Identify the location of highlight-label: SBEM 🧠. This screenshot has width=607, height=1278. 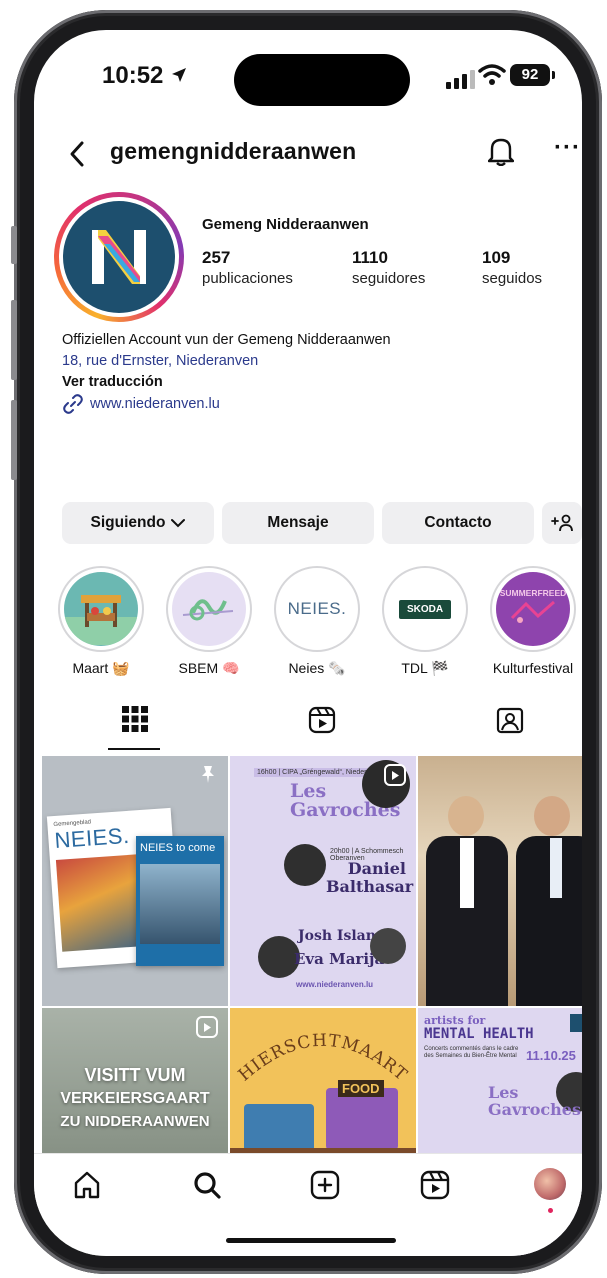
(209, 668).